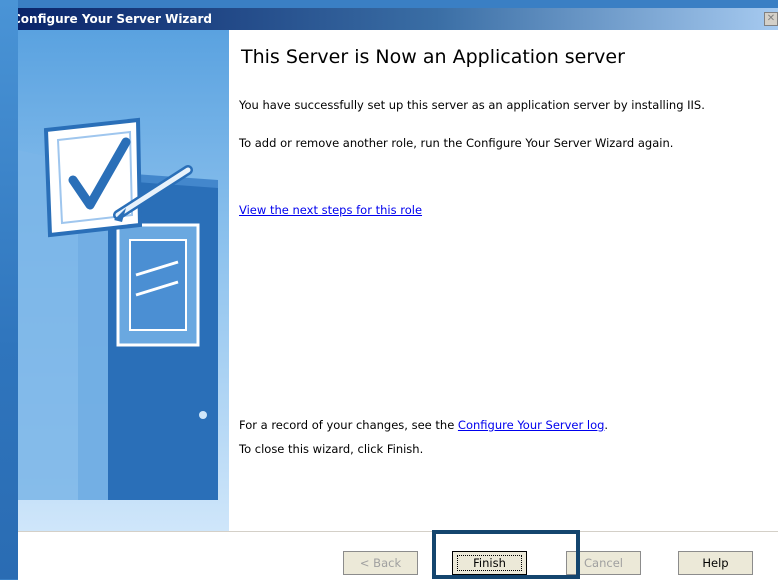 Image resolution: width=778 pixels, height=580 pixels. I want to click on back-button: < Back, so click(380, 563).